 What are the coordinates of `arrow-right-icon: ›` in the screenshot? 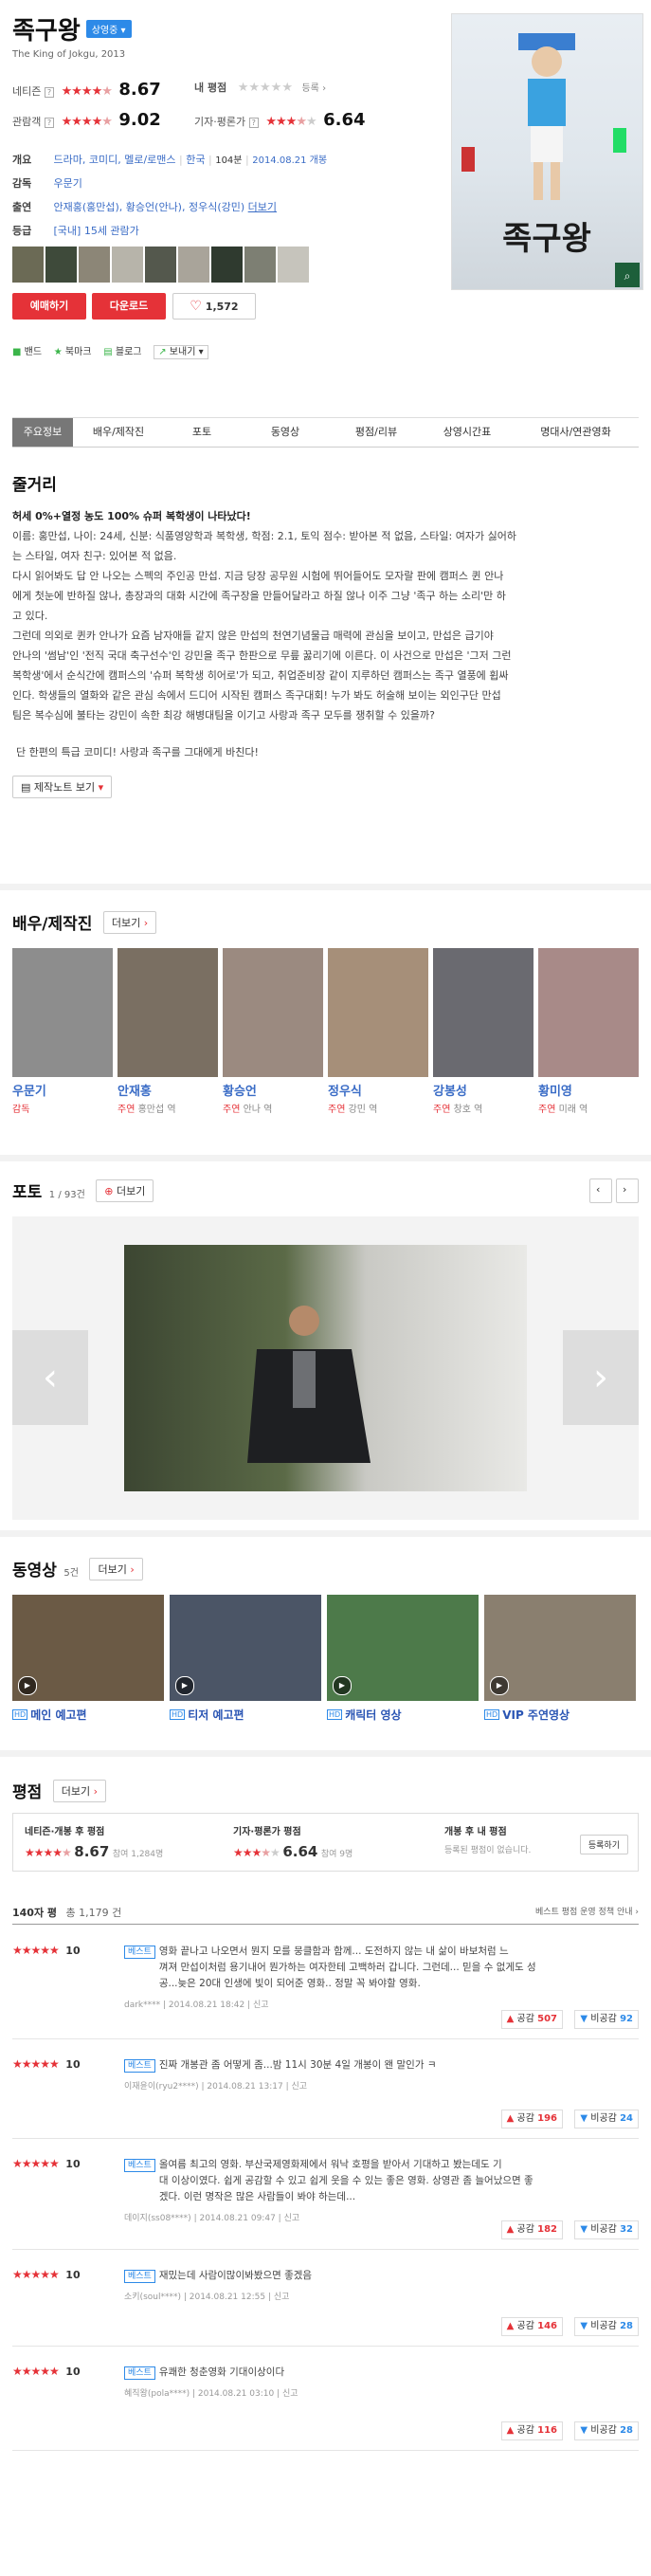 It's located at (627, 1190).